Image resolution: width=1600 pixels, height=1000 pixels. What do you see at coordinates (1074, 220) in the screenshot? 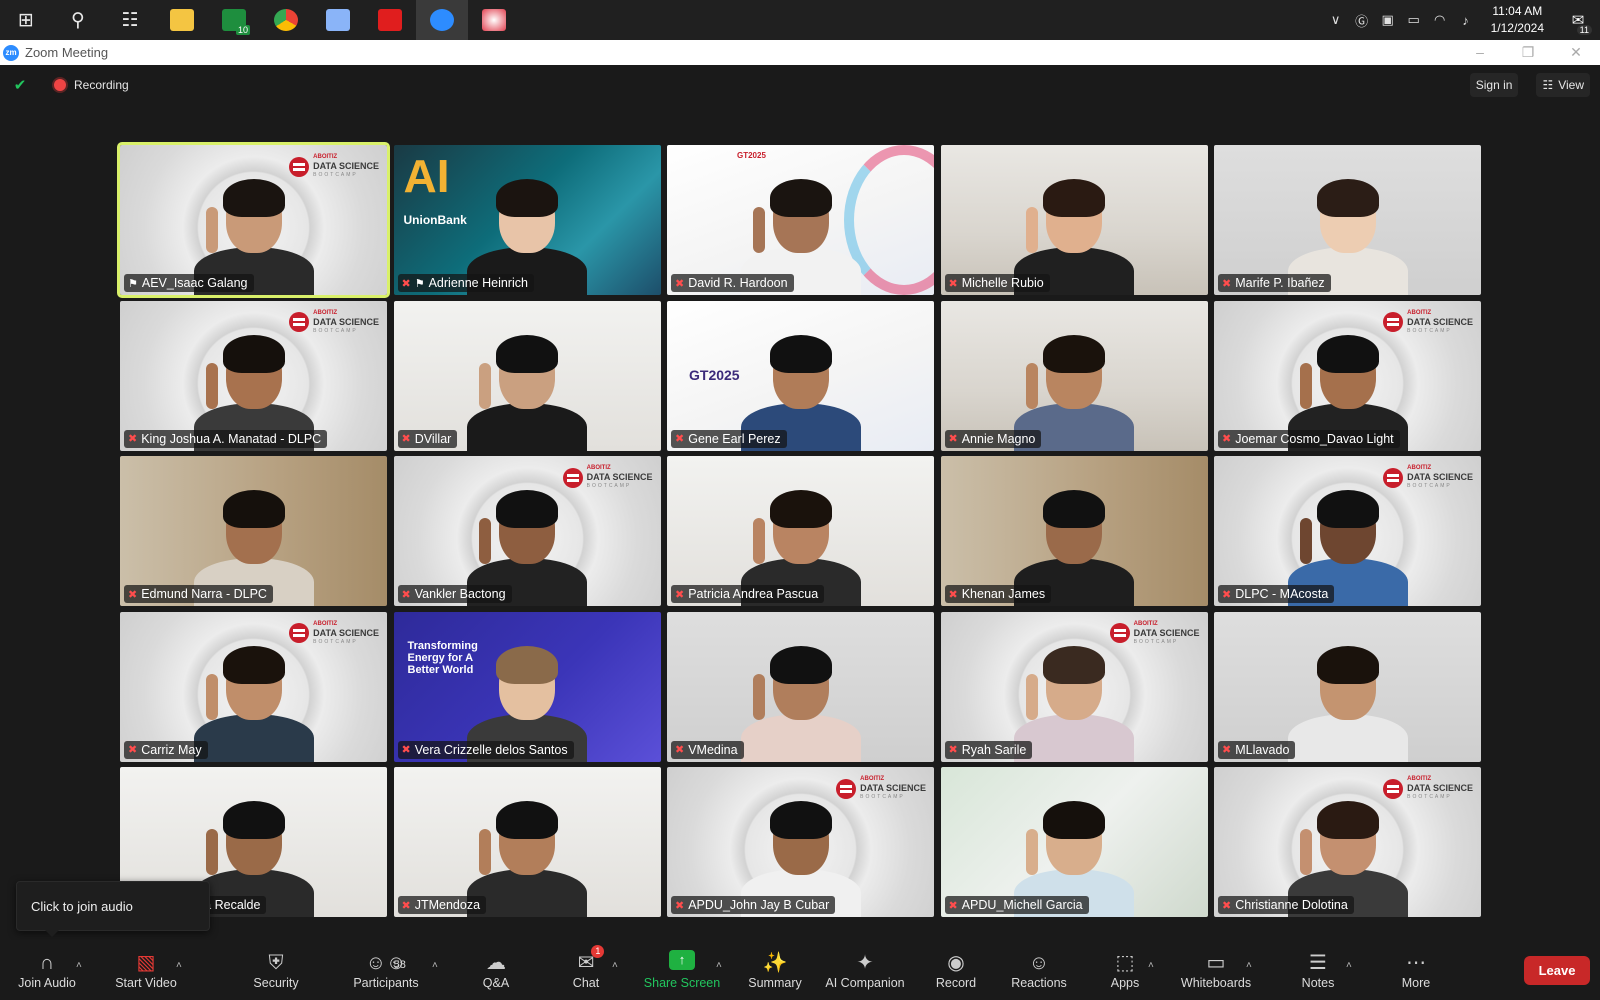
I see `participant-tile: ✖ Michelle Rubio` at bounding box center [1074, 220].